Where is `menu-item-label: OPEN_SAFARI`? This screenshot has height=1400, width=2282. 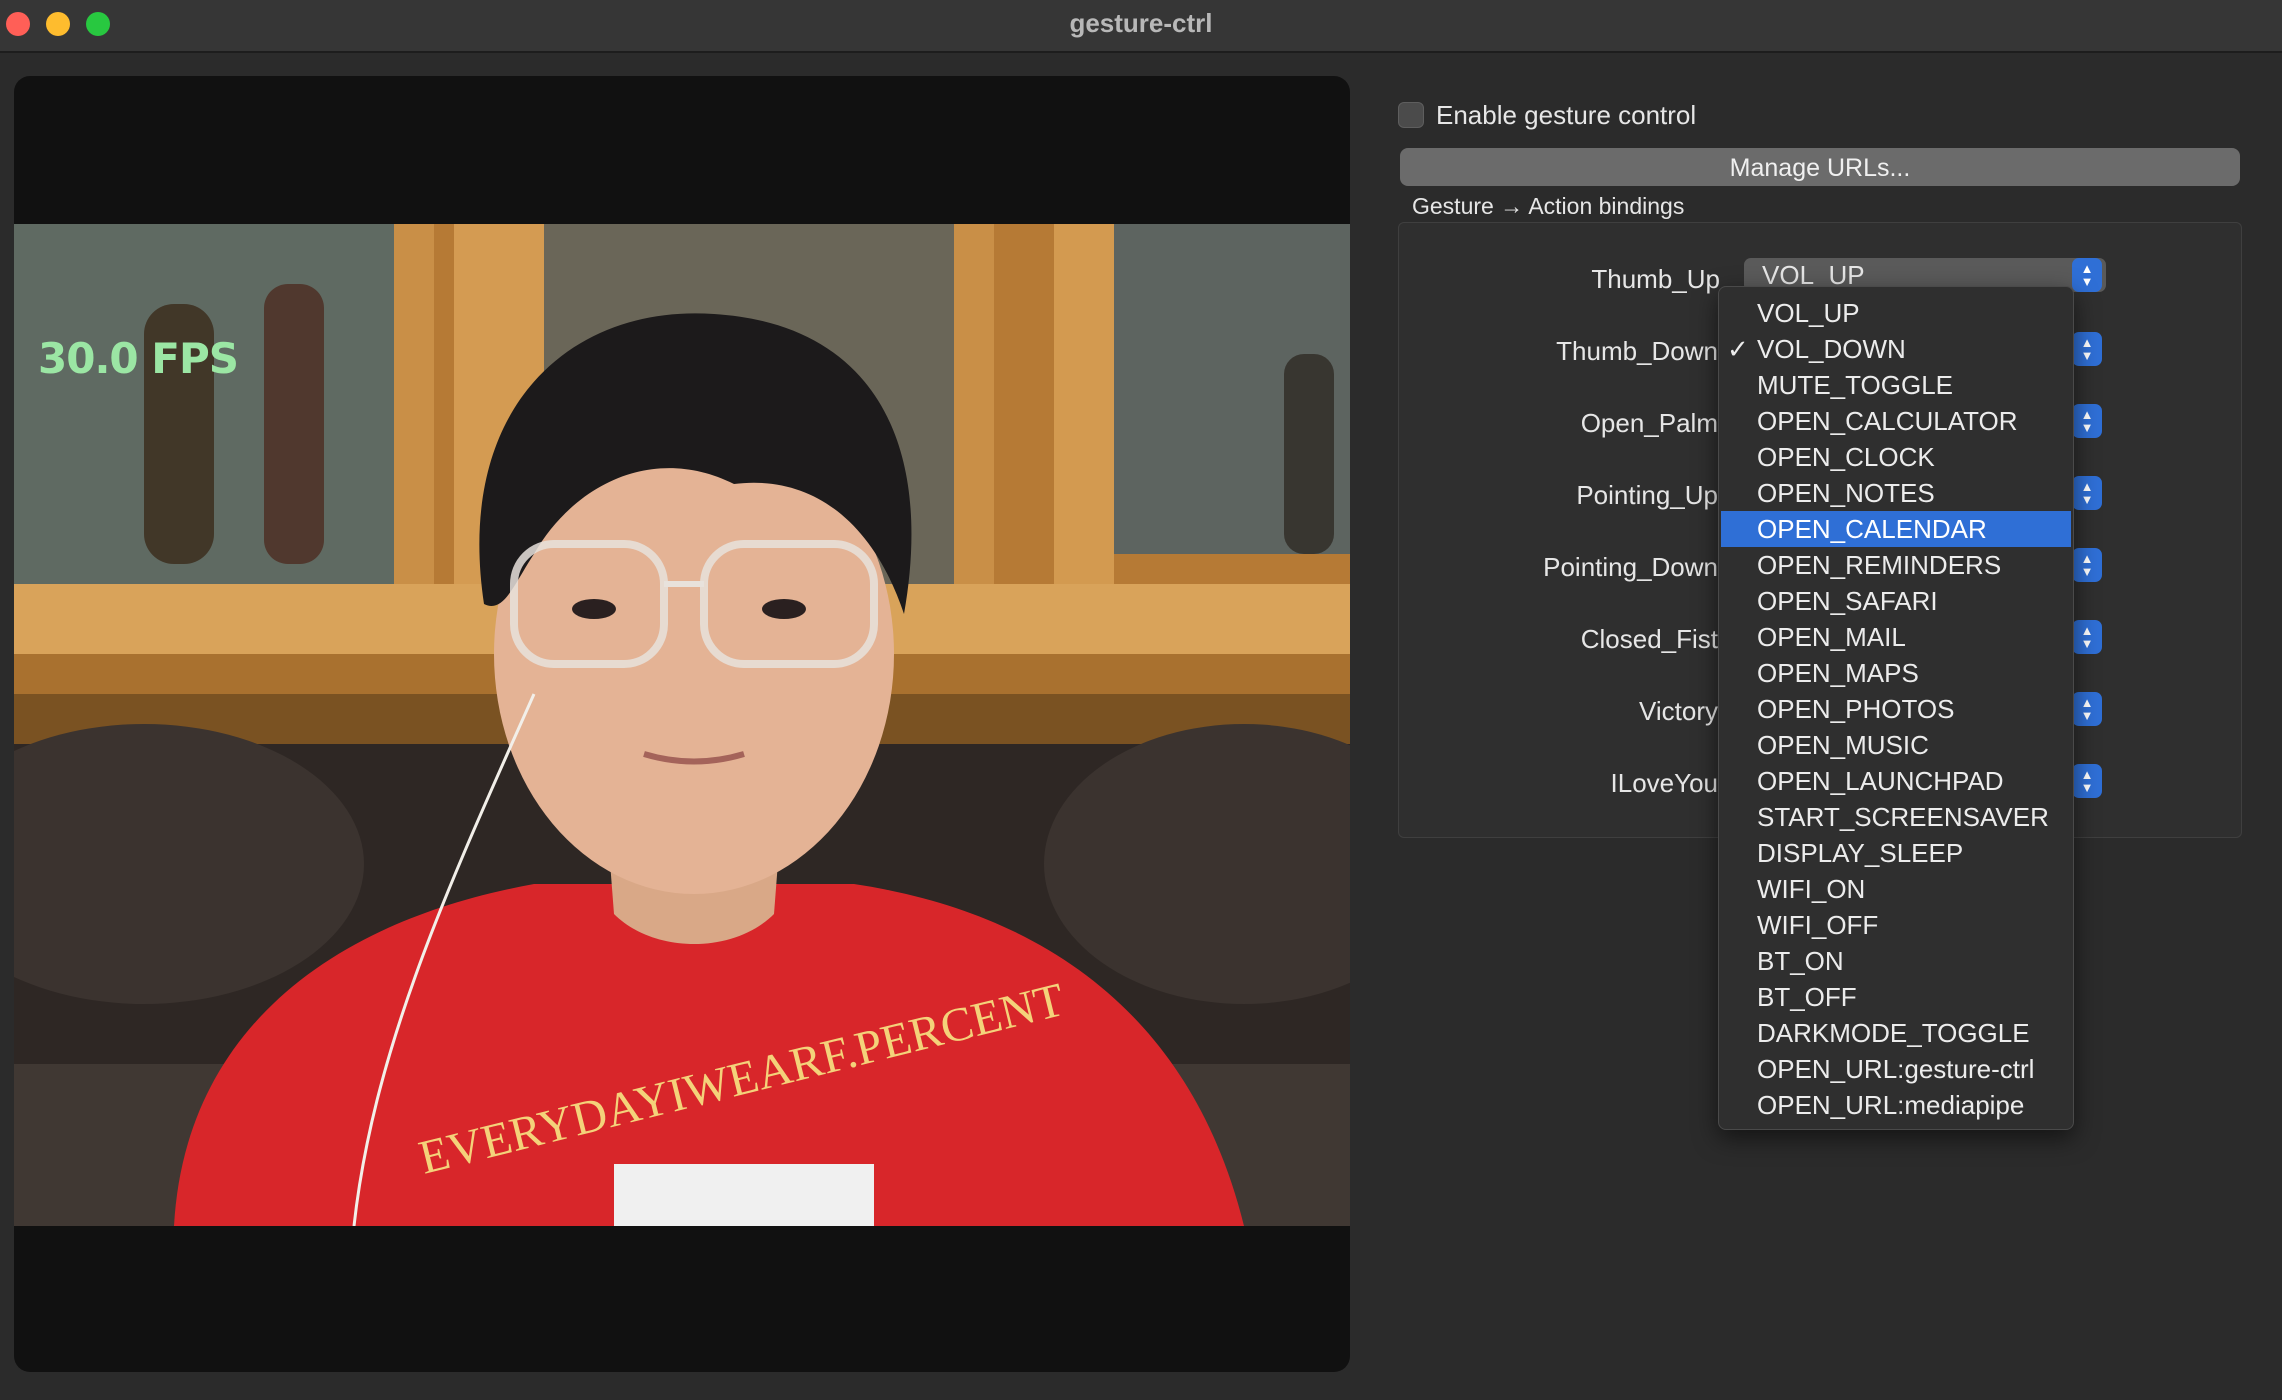 menu-item-label: OPEN_SAFARI is located at coordinates (1847, 601).